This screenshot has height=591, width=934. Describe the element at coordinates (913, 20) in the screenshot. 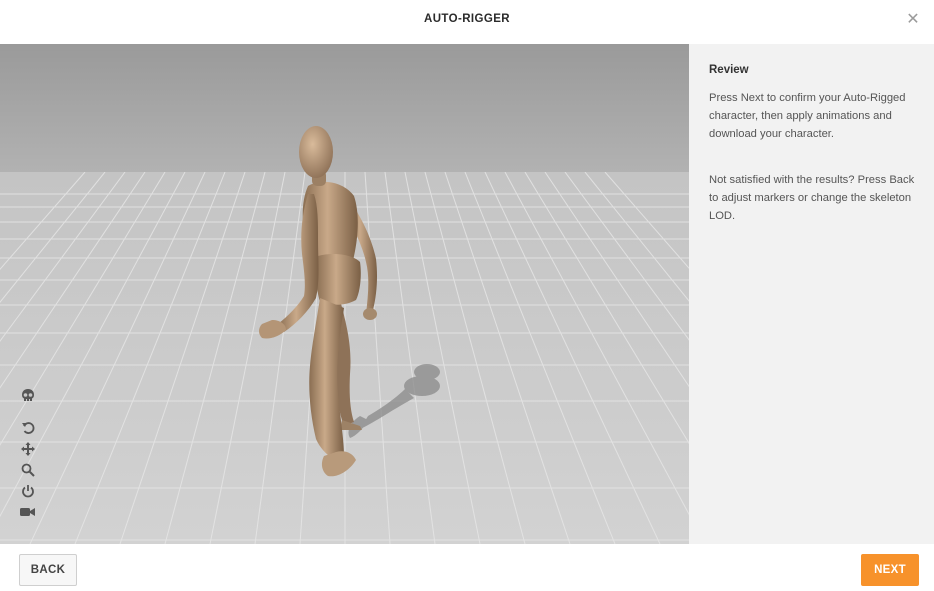

I see `close-icon: ✕` at that location.